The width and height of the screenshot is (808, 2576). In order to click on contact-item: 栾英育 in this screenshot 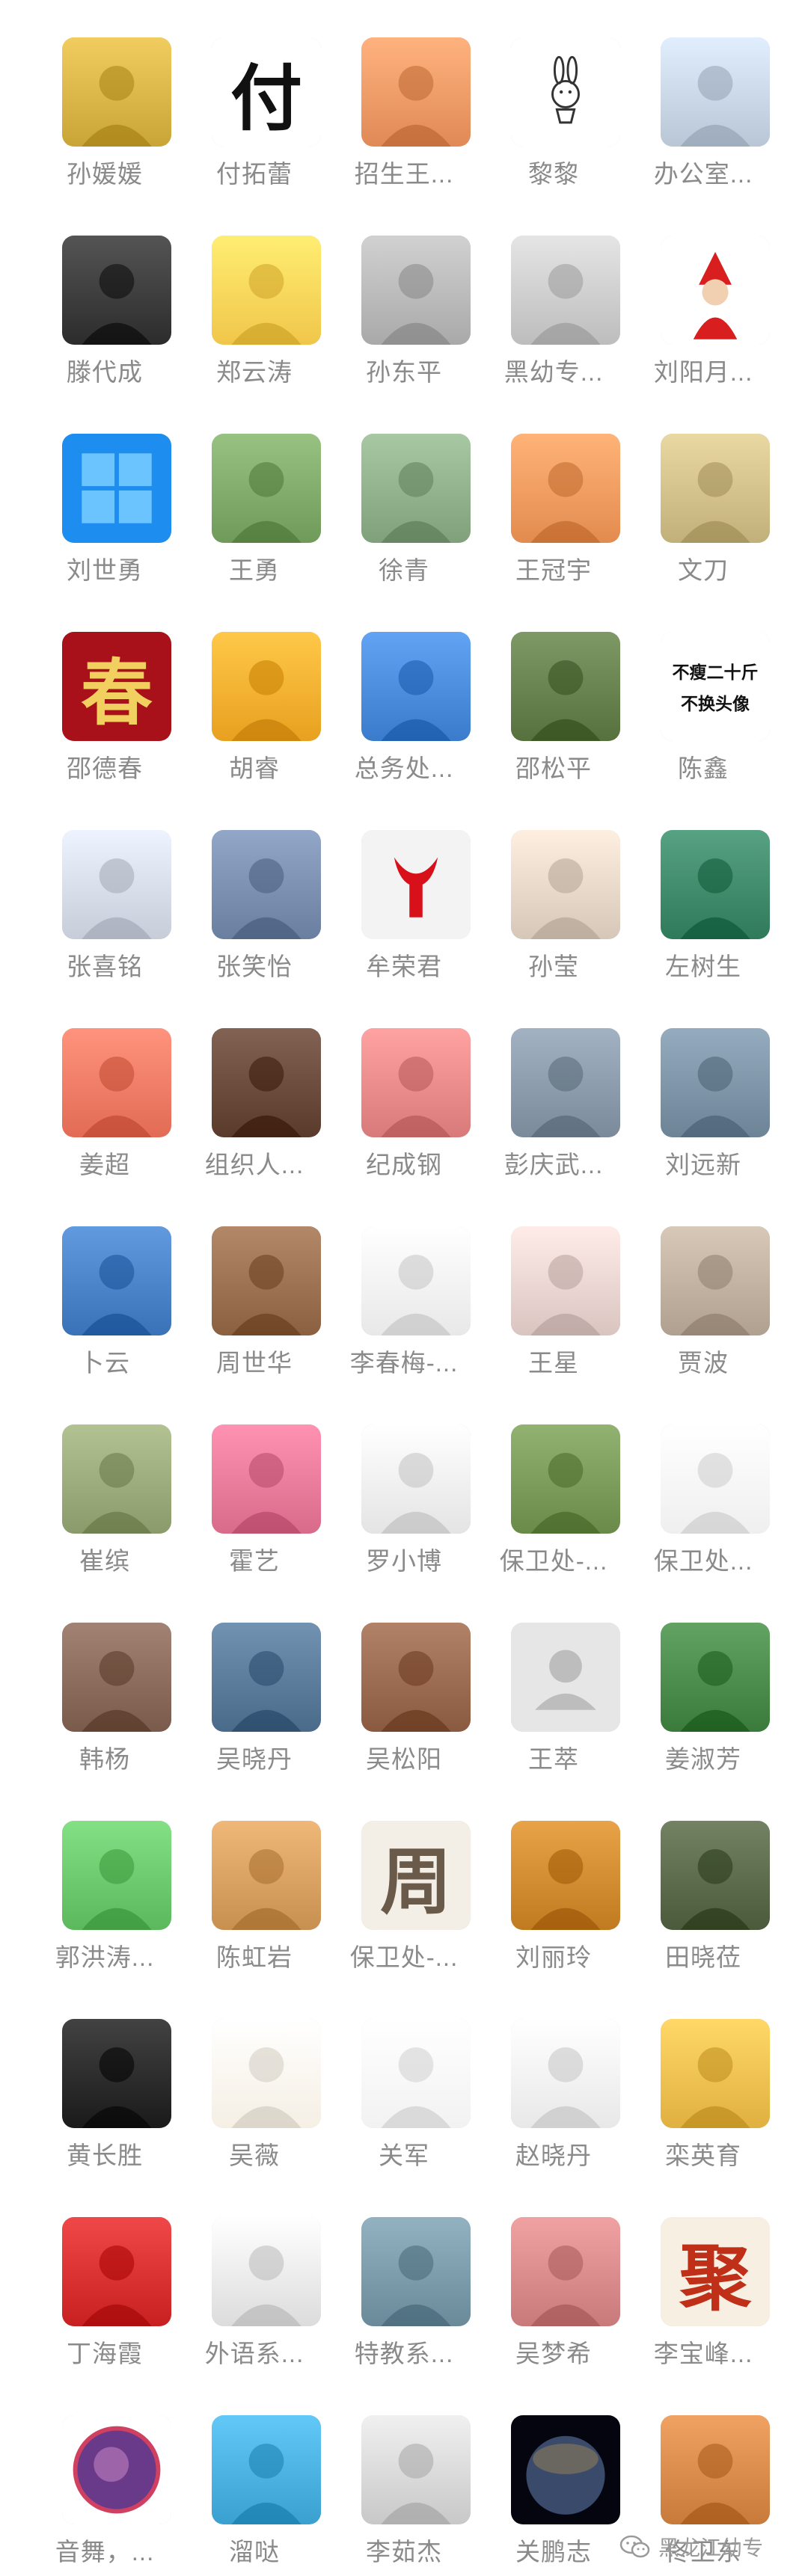, I will do `click(703, 2081)`.